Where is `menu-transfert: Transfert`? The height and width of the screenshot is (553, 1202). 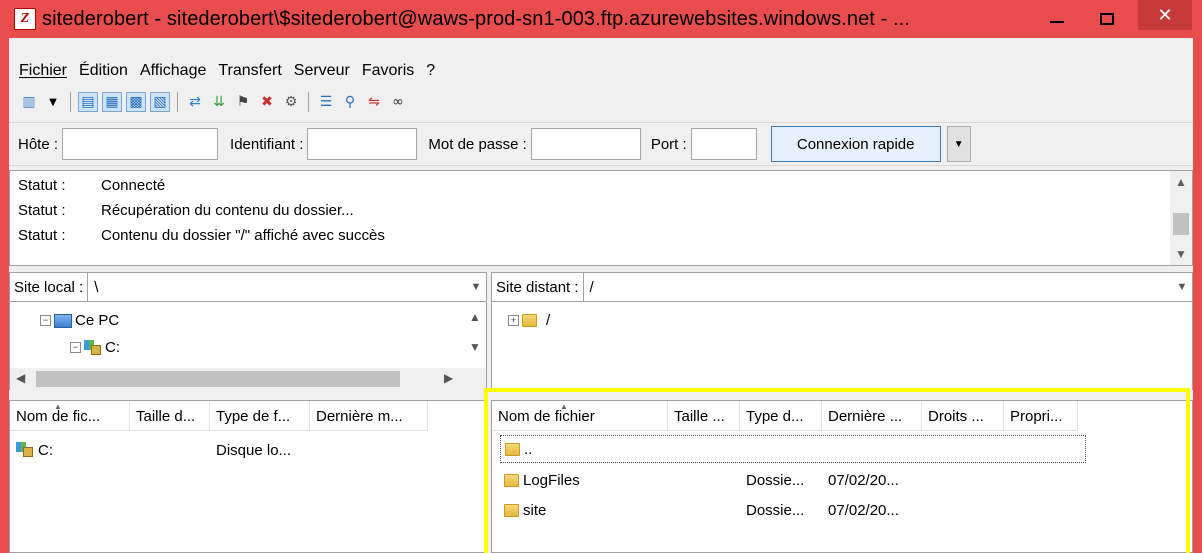
menu-transfert: Transfert is located at coordinates (249, 74).